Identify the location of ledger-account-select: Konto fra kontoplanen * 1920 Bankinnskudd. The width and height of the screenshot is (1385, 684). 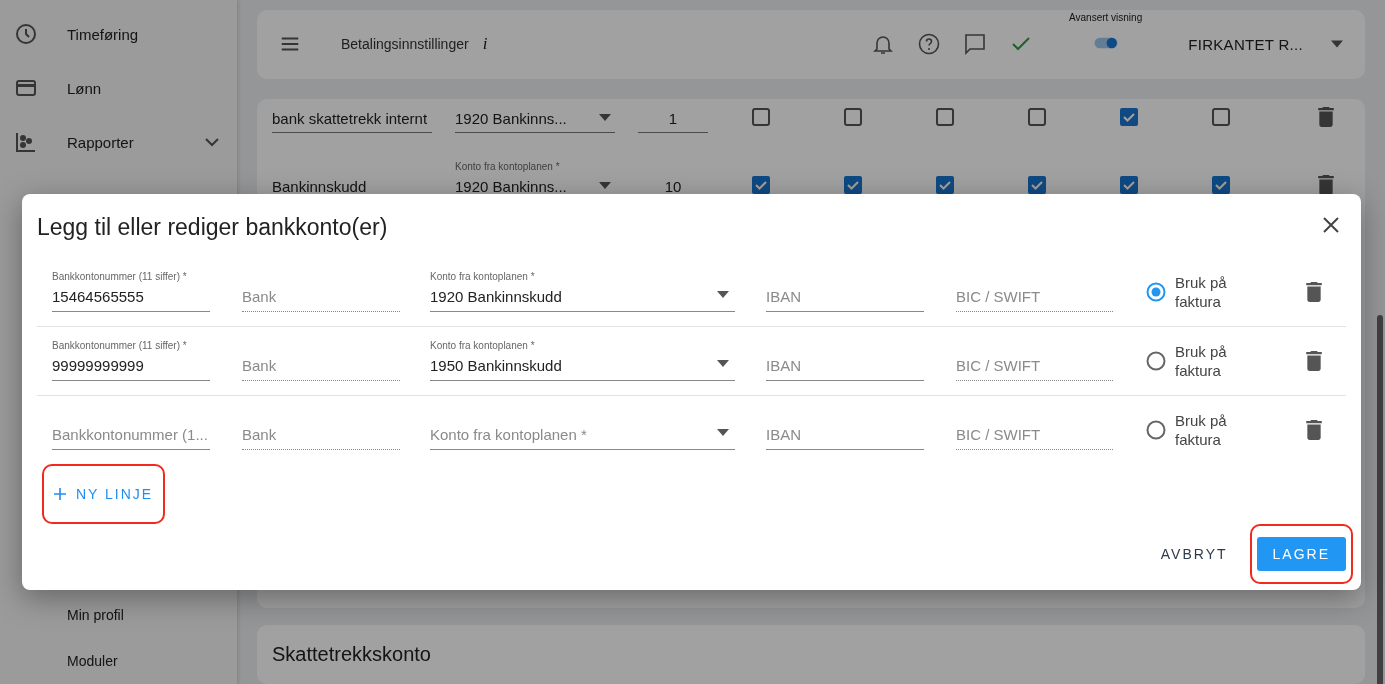
(582, 290).